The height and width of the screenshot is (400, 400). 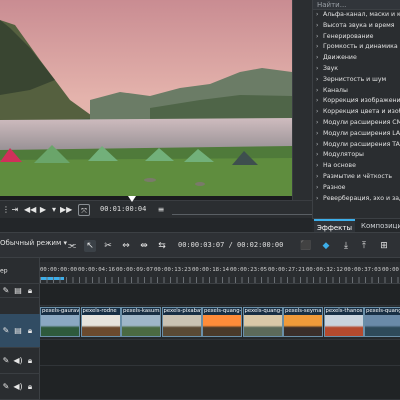 I want to click on snap-icon: ⫘, so click(x=72, y=246).